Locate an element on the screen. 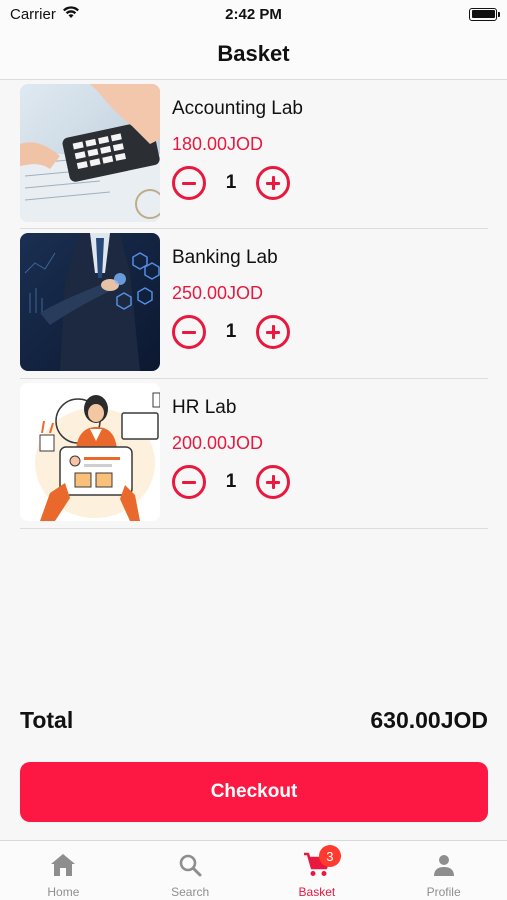 The width and height of the screenshot is (507, 900). item-name: Banking Lab is located at coordinates (225, 257).